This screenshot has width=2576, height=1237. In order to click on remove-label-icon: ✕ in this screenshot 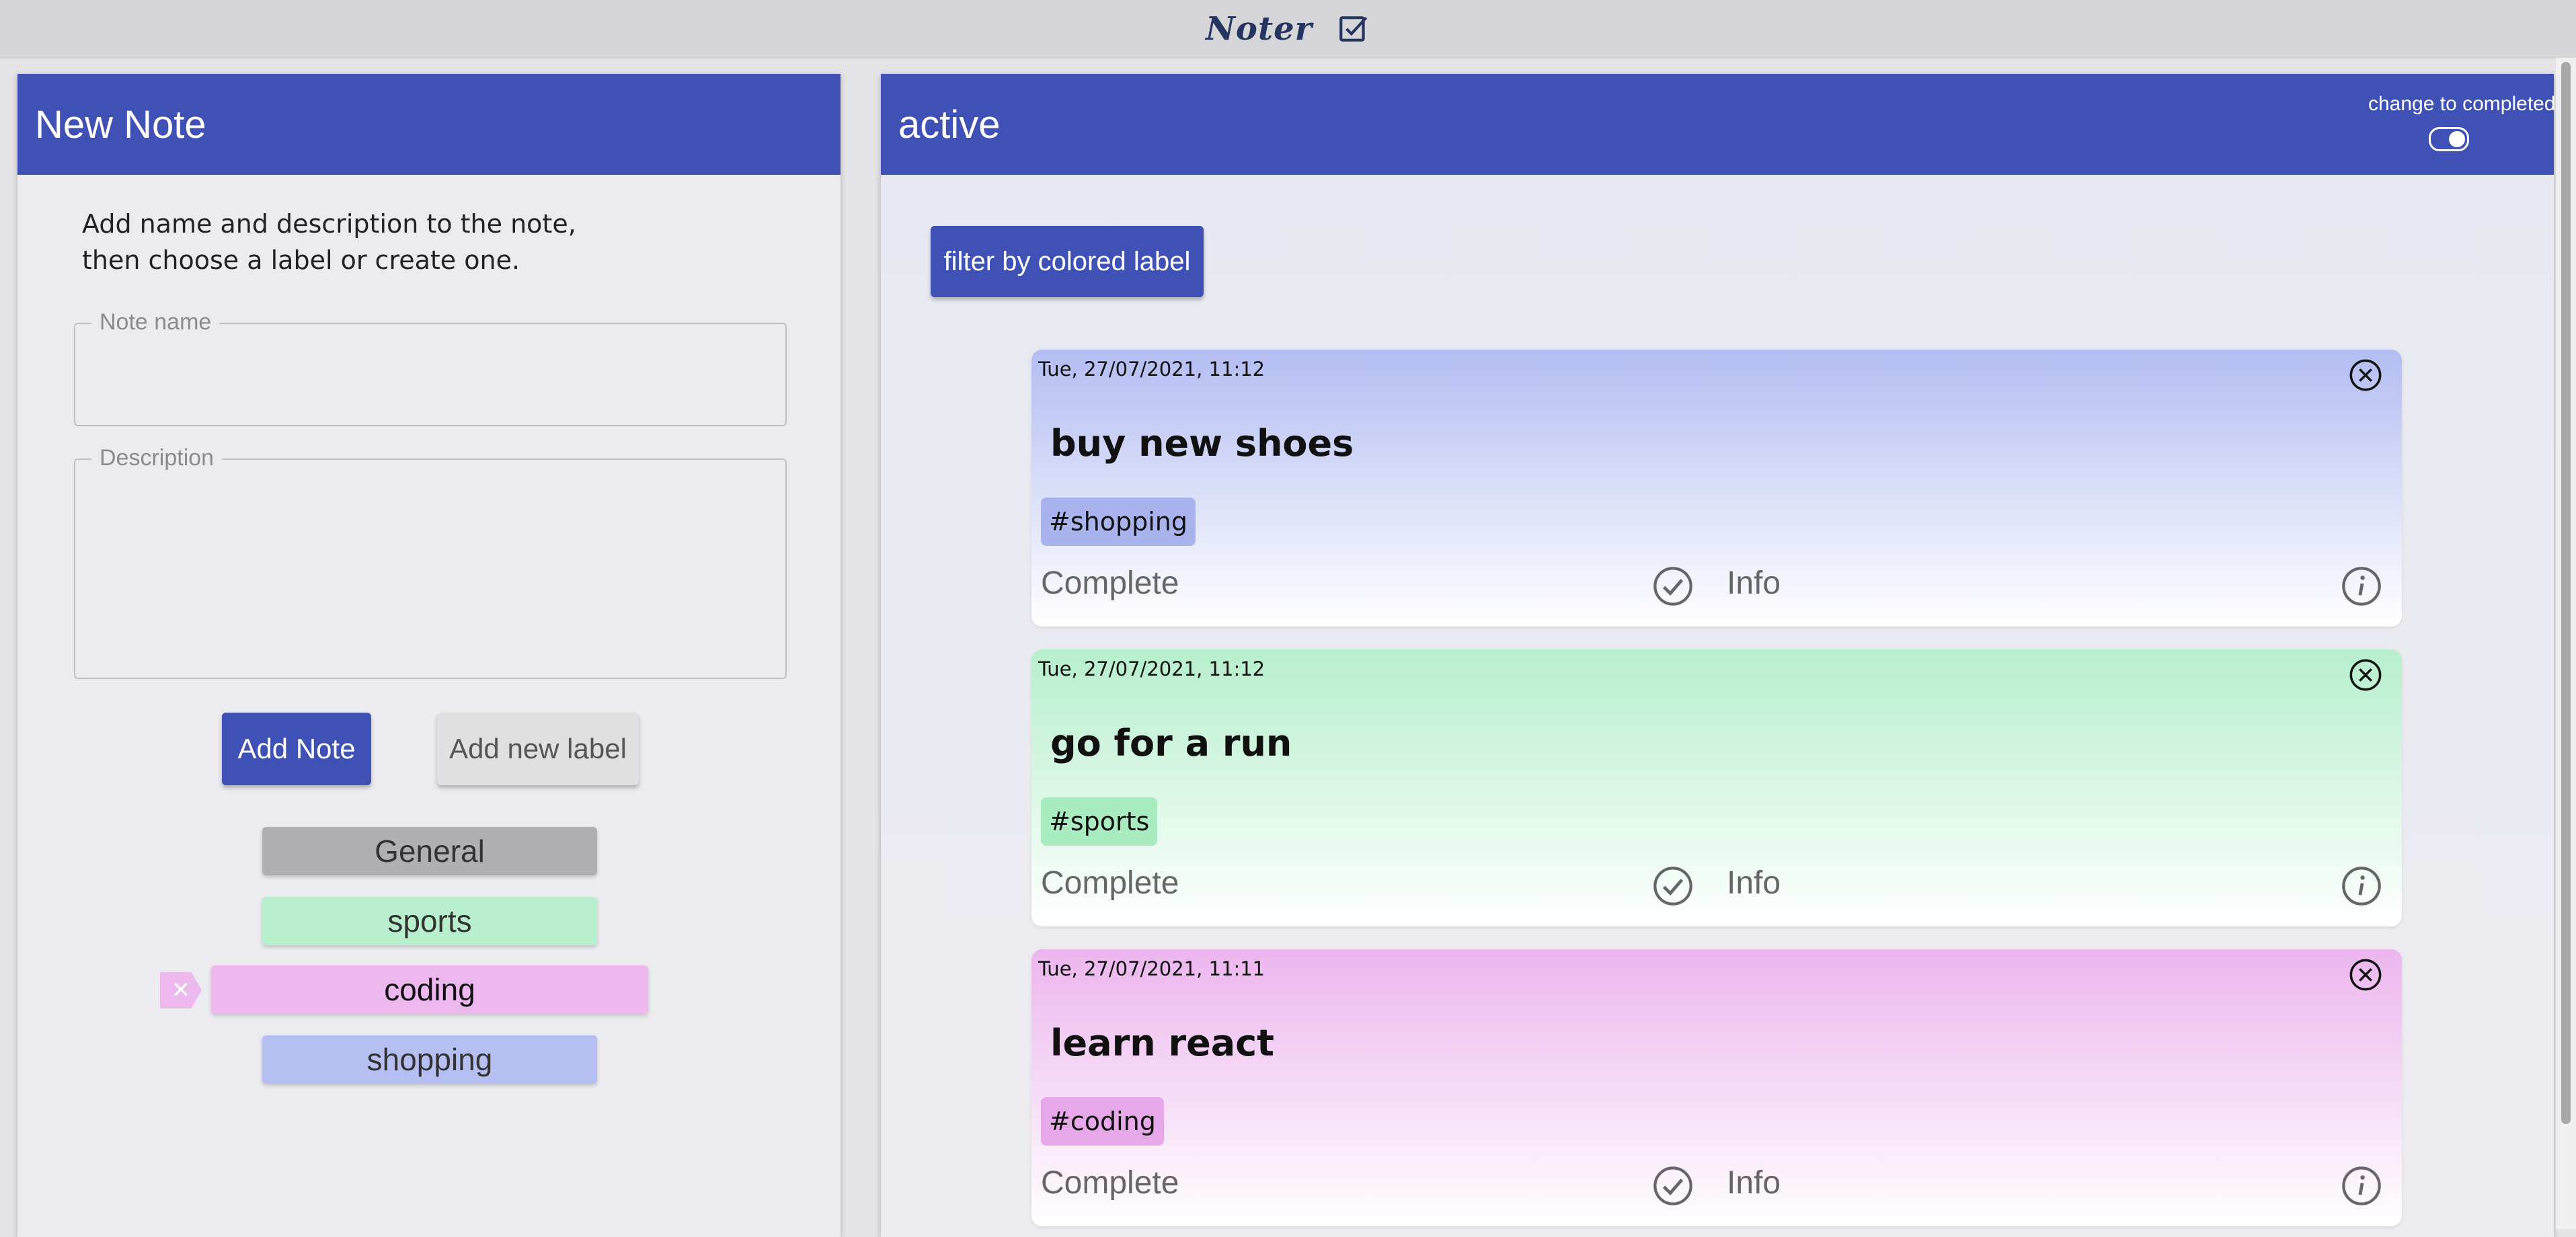, I will do `click(181, 990)`.